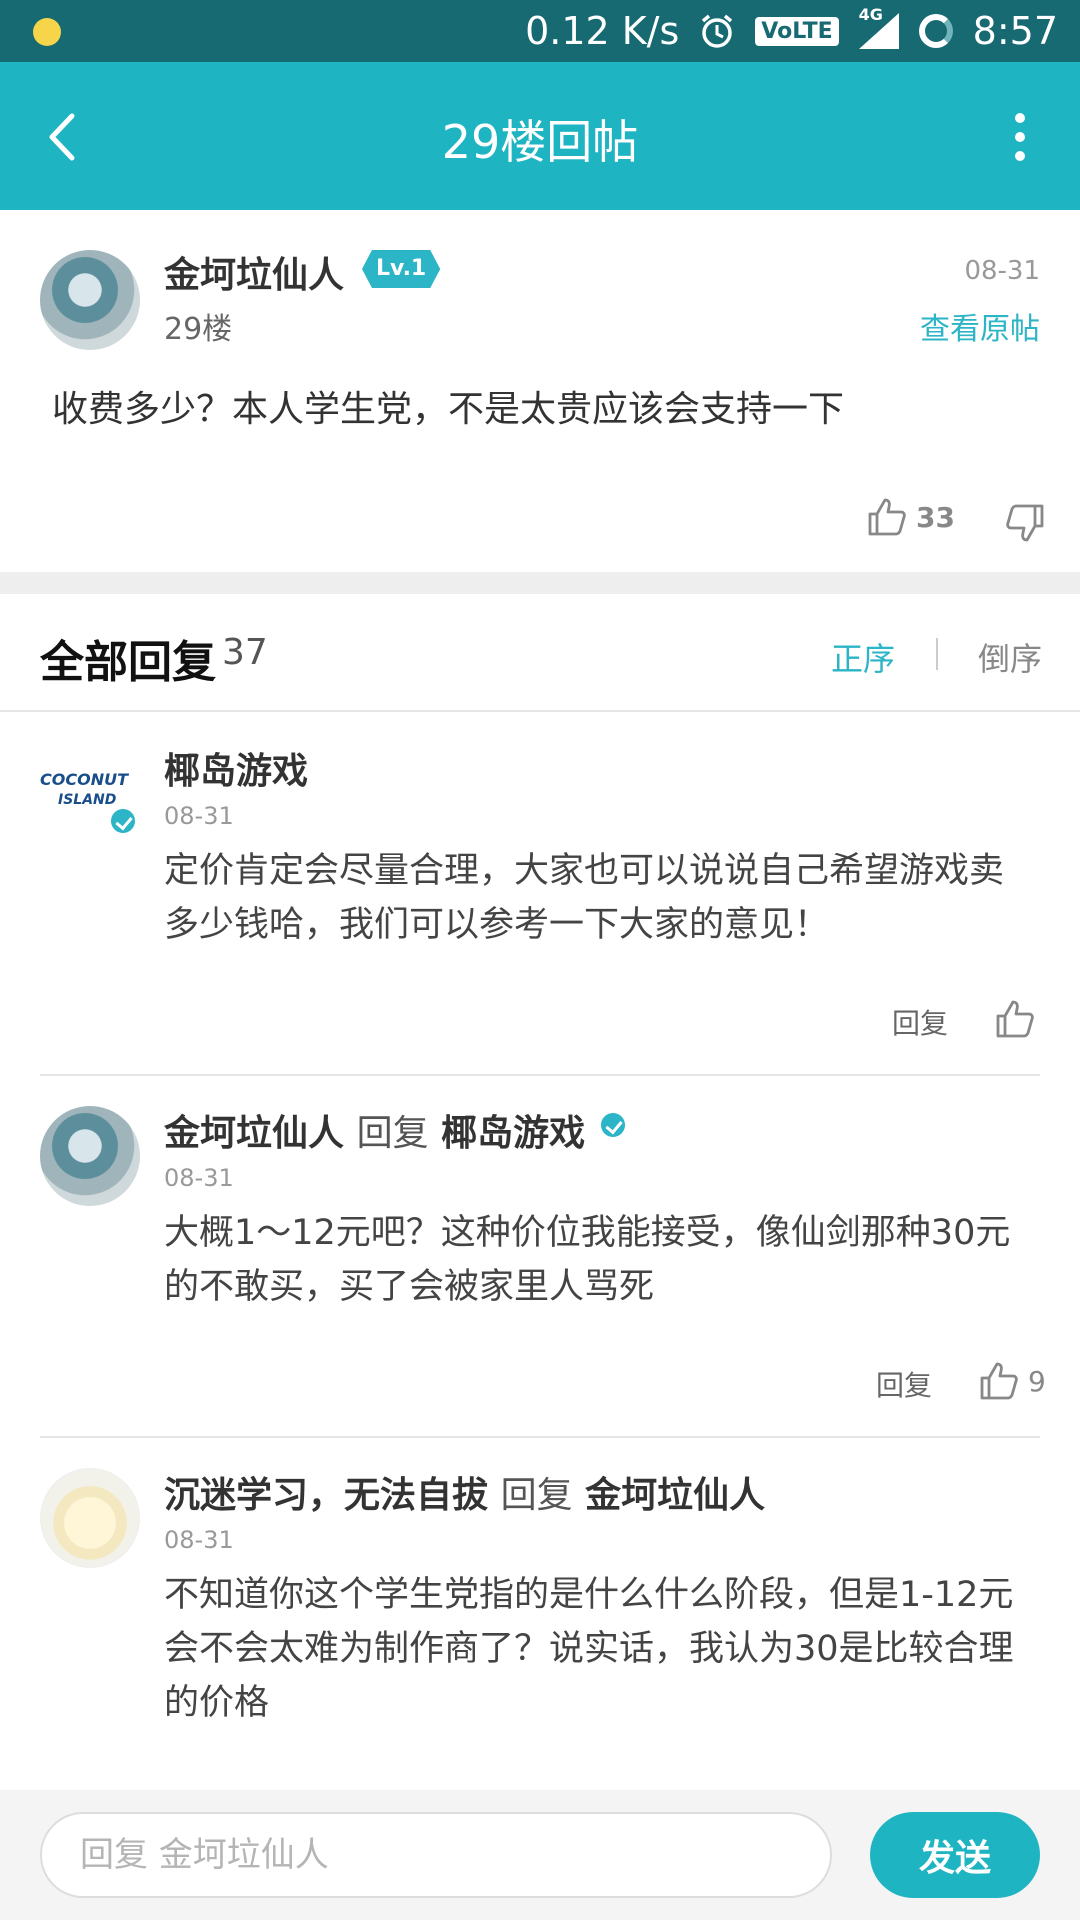 This screenshot has height=1920, width=1080. Describe the element at coordinates (1010, 657) in the screenshot. I see `sort-descending-tab: 倒序` at that location.